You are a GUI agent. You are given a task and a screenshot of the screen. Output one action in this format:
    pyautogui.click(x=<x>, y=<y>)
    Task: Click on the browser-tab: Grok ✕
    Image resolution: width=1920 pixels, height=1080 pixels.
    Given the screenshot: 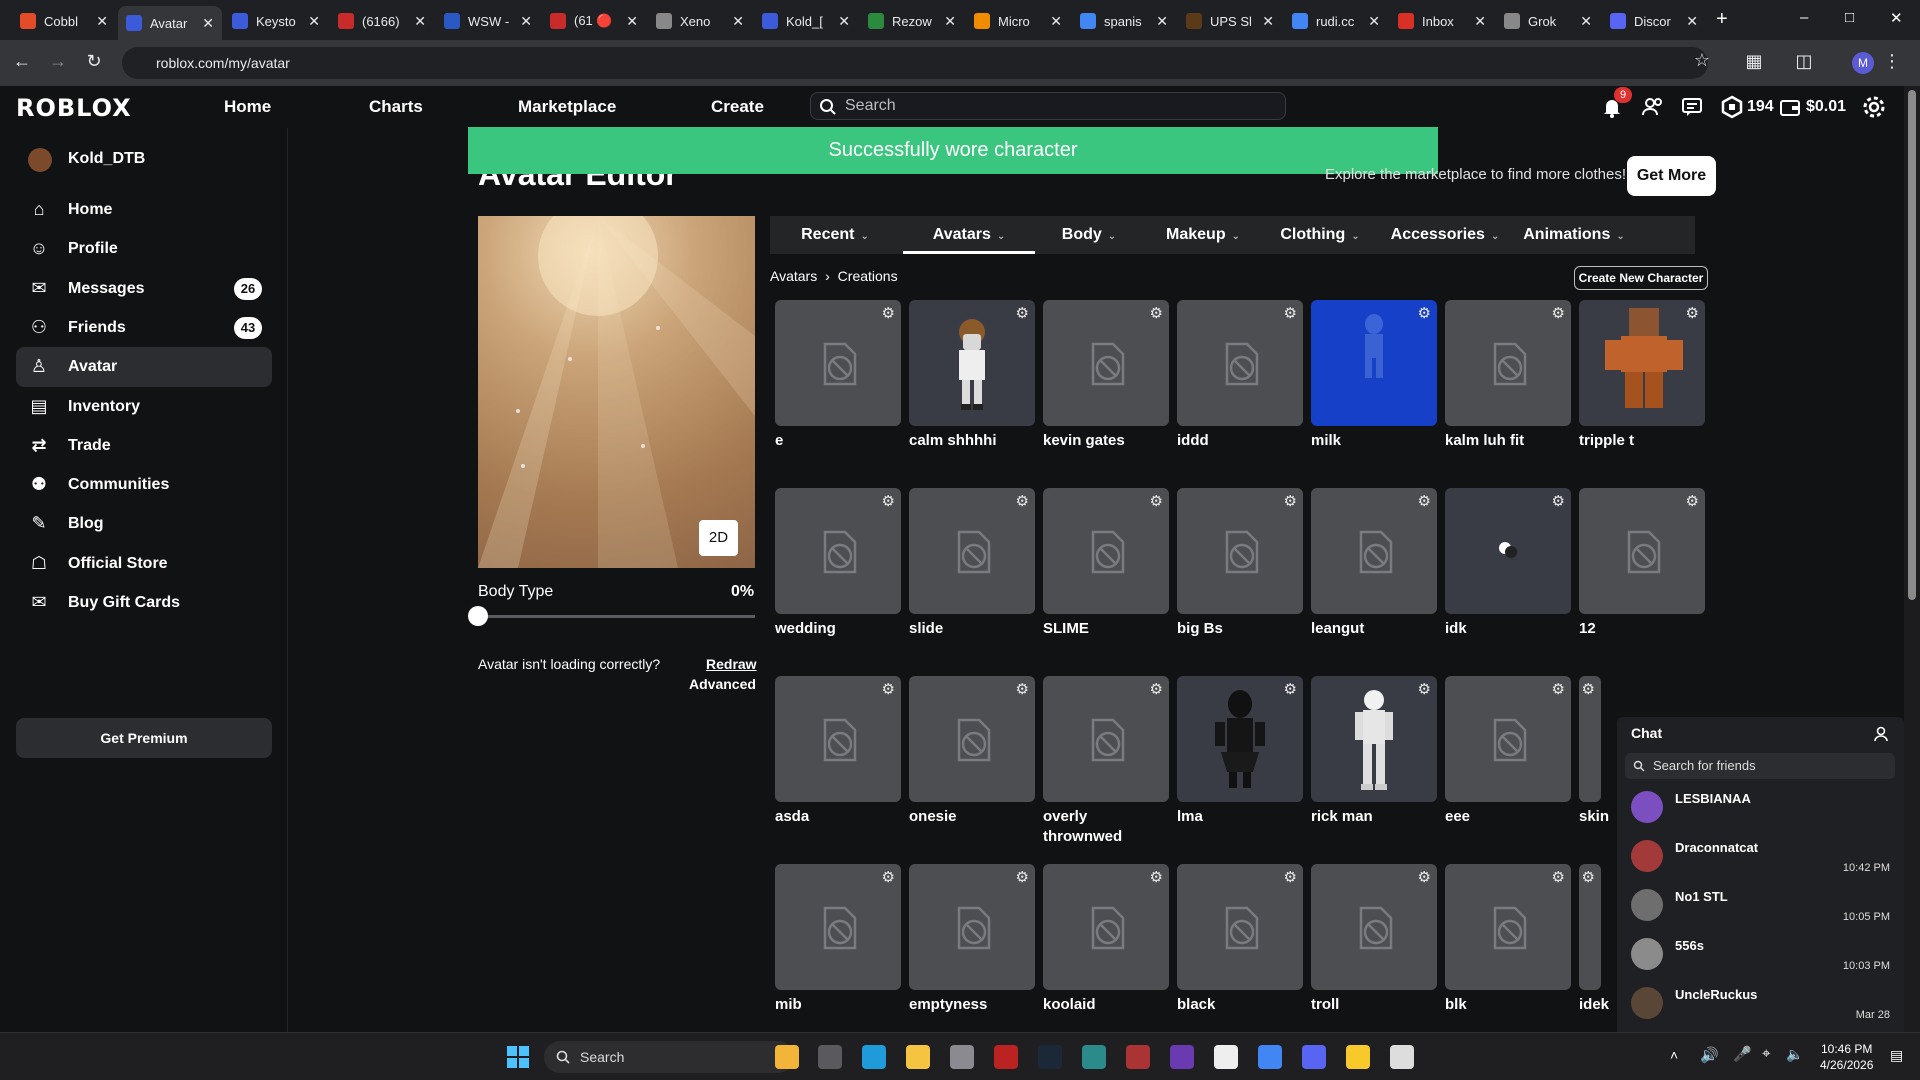 What is the action you would take?
    pyautogui.click(x=1548, y=21)
    